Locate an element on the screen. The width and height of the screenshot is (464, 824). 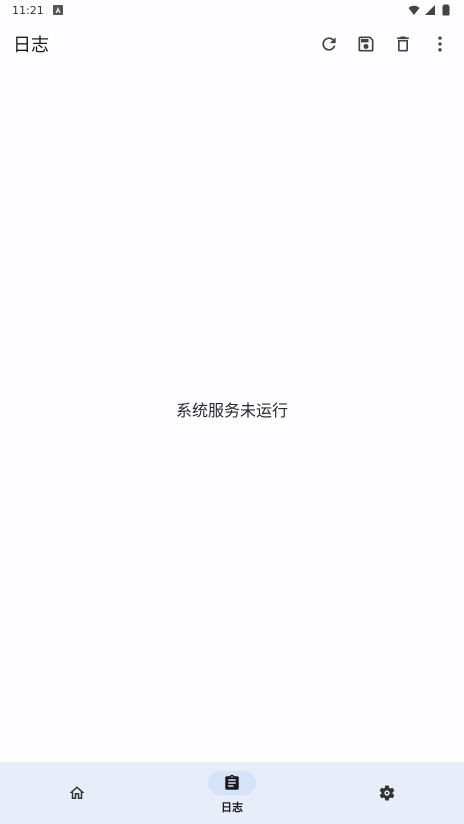
delete-button is located at coordinates (402, 44).